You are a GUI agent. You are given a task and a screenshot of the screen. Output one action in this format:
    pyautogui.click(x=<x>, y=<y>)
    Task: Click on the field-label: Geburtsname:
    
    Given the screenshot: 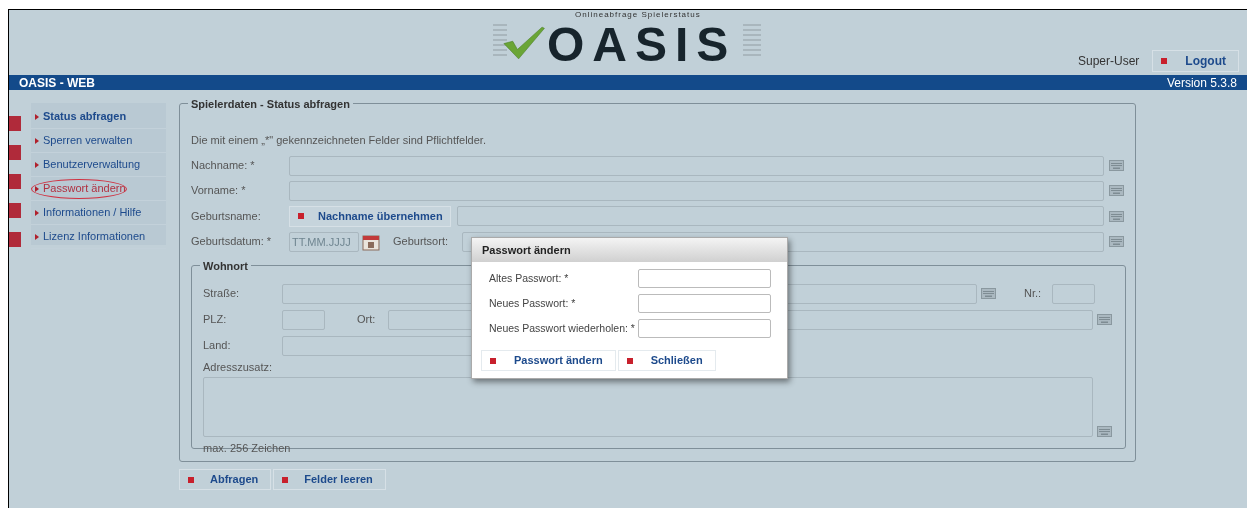 What is the action you would take?
    pyautogui.click(x=226, y=216)
    